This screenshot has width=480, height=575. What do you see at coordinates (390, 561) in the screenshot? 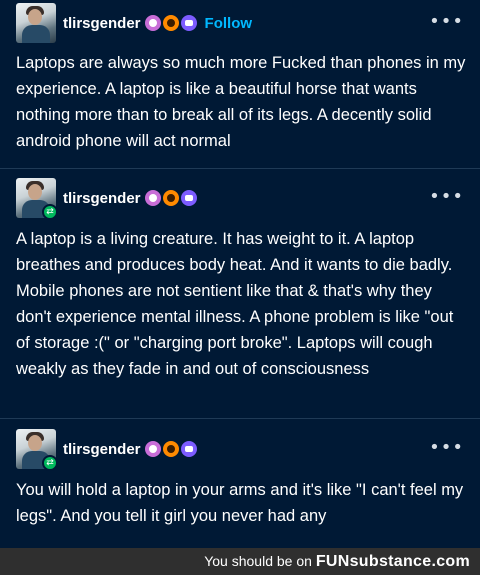
I see `brand-part: substance` at bounding box center [390, 561].